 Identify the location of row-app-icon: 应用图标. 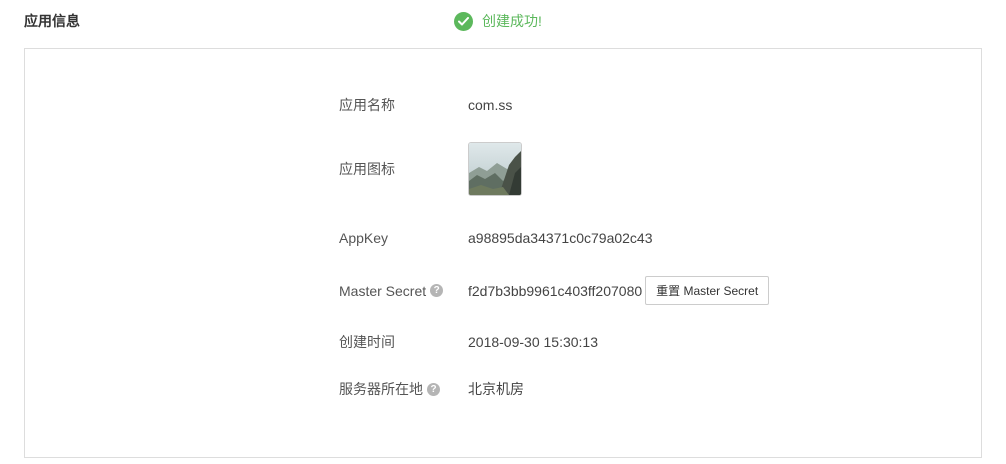
(430, 169).